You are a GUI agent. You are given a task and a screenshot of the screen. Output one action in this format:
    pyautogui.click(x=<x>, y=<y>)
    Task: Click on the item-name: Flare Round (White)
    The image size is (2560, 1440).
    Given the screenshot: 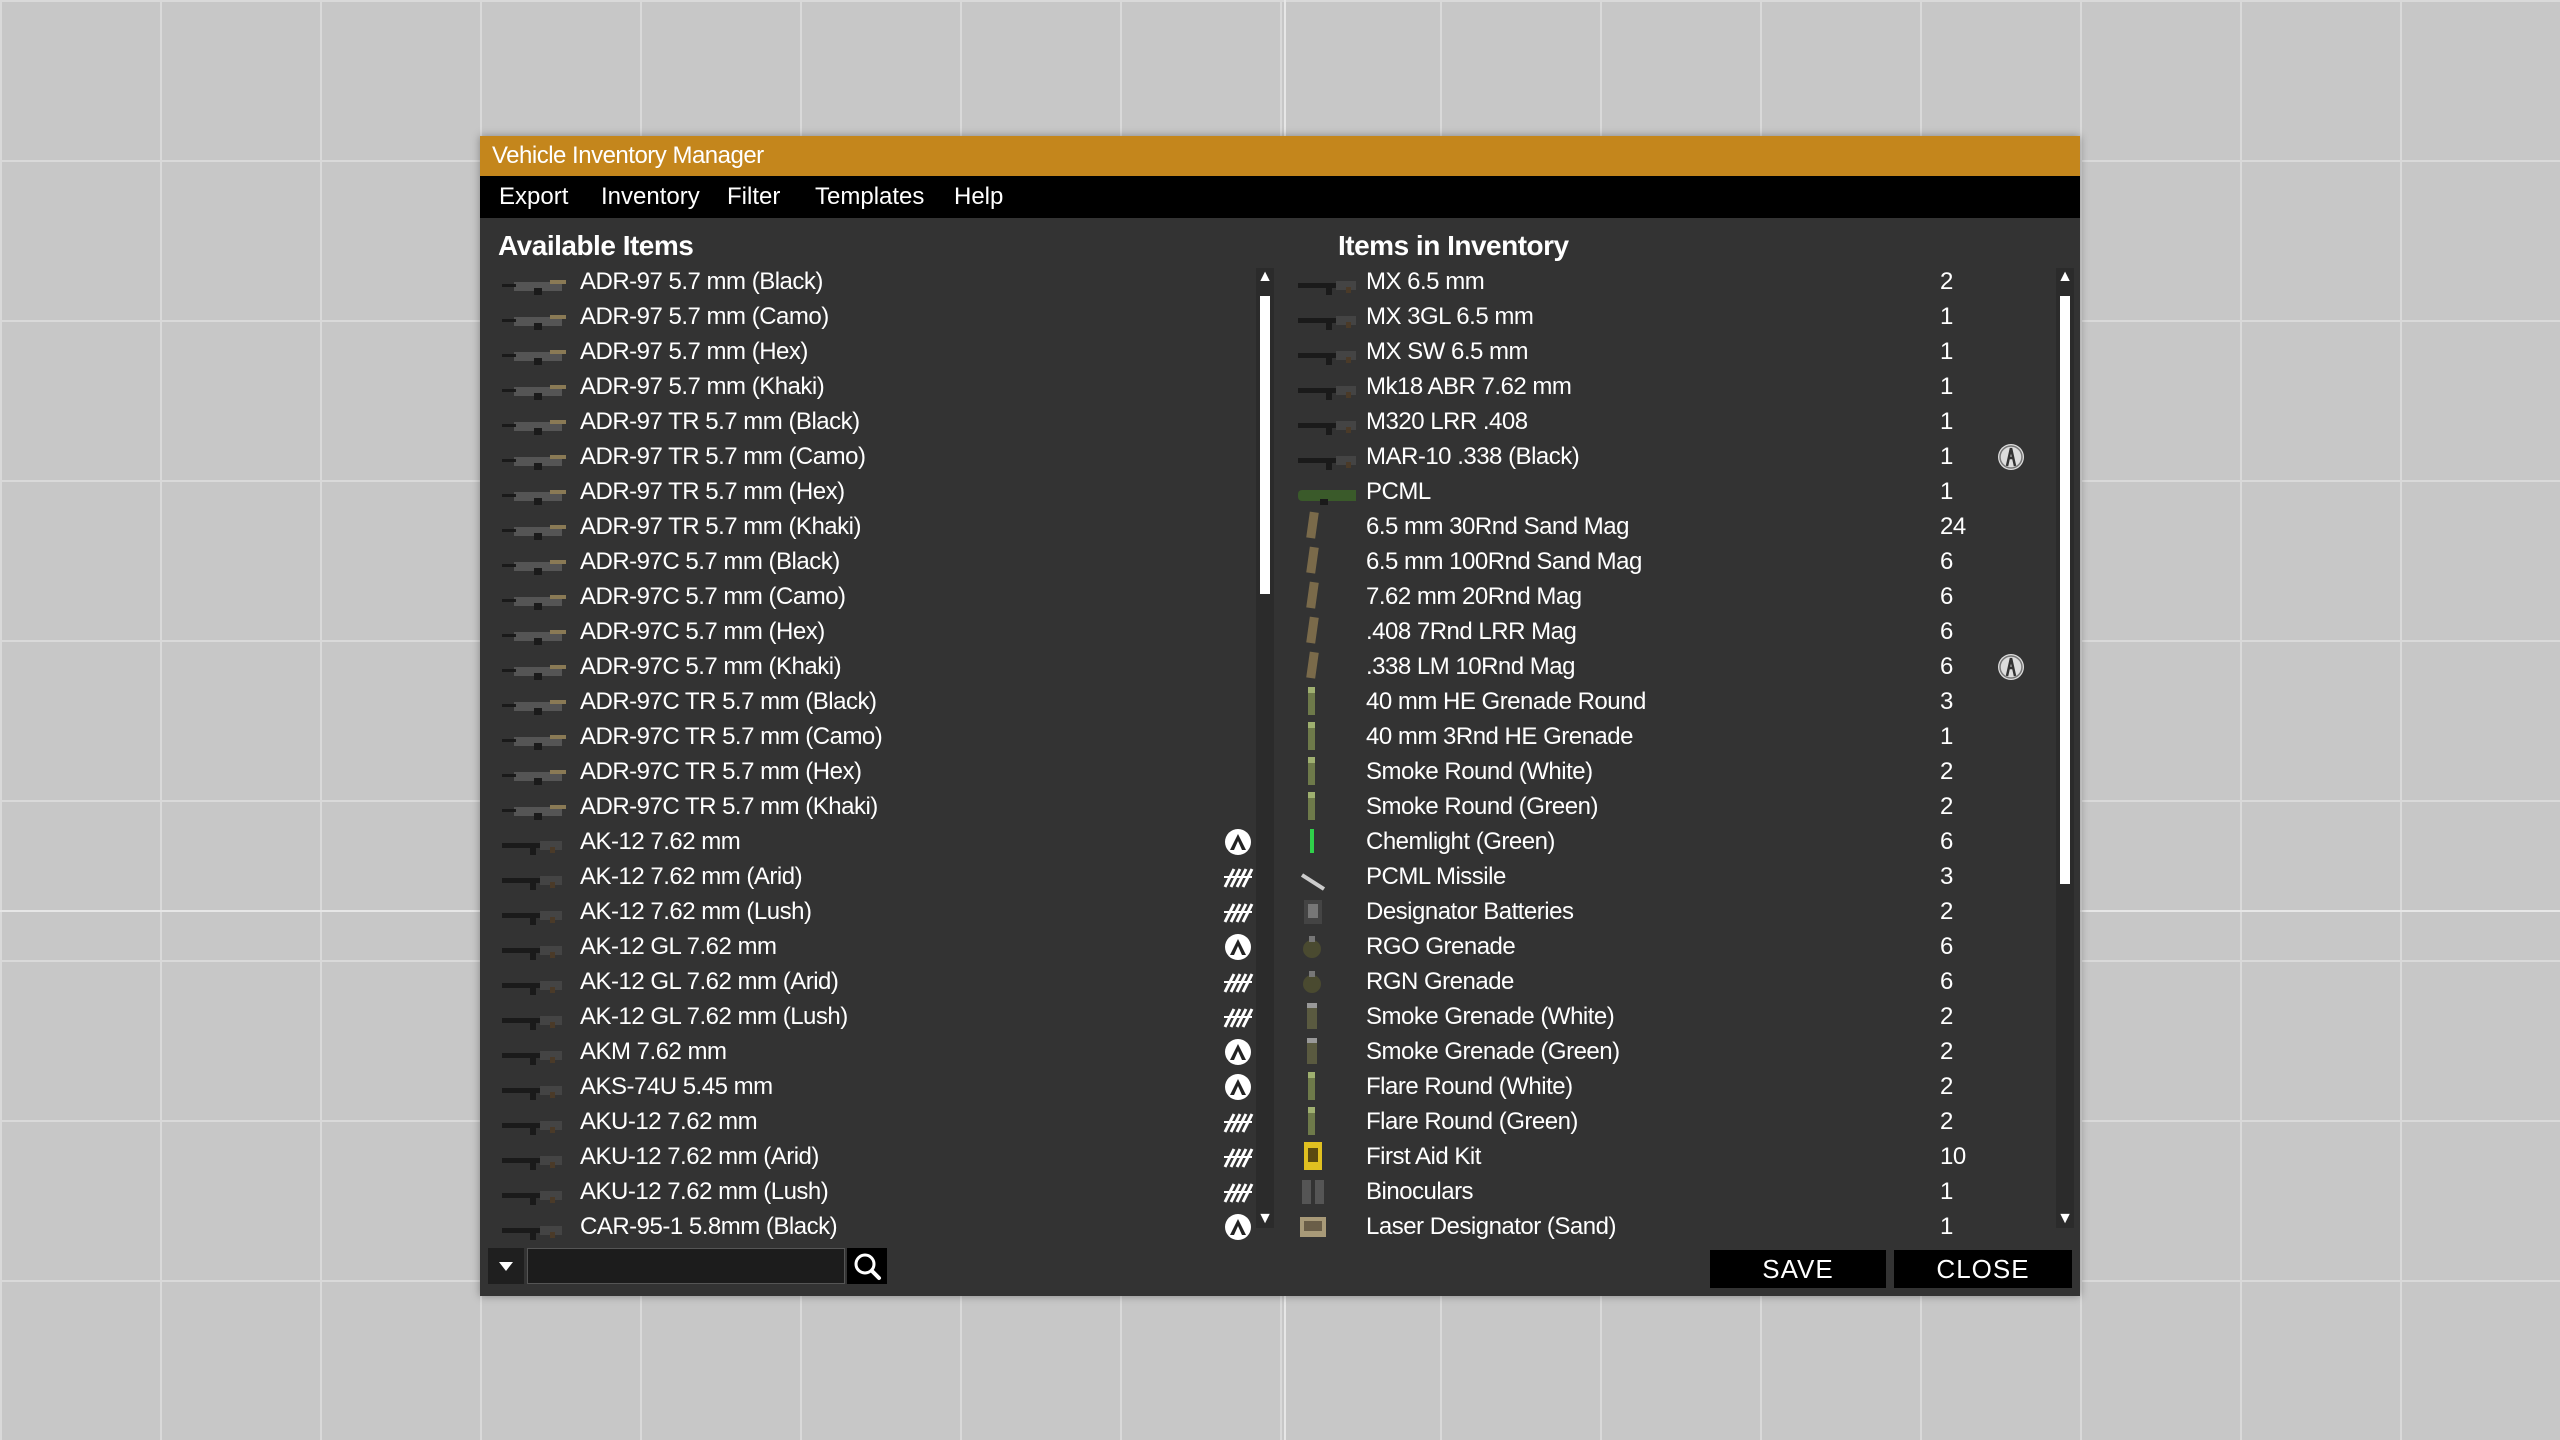 What is the action you would take?
    pyautogui.click(x=1469, y=1086)
    